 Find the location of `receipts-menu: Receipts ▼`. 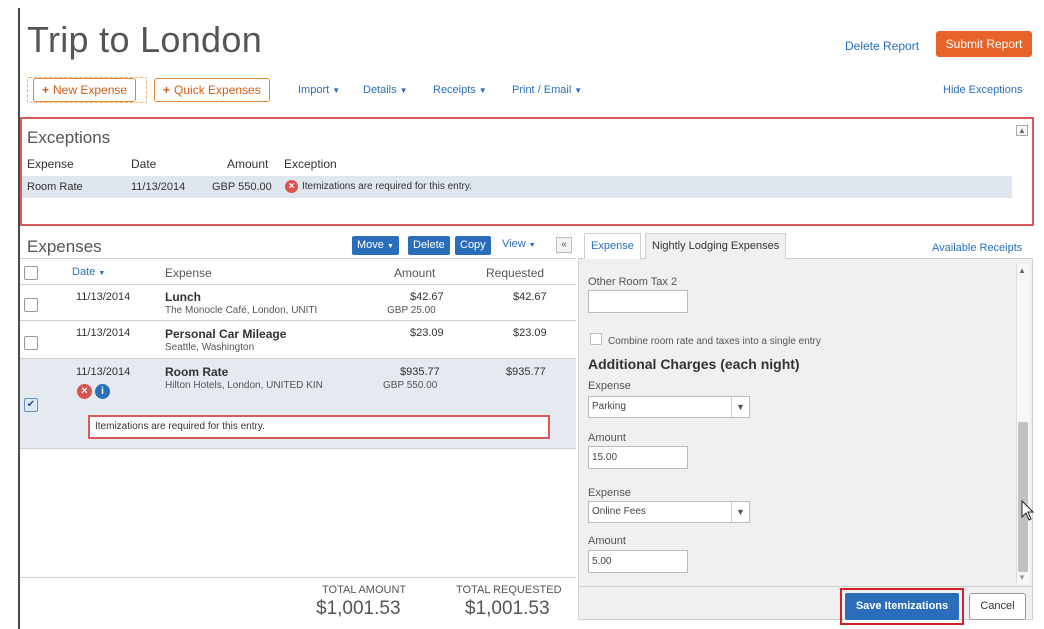

receipts-menu: Receipts ▼ is located at coordinates (460, 90).